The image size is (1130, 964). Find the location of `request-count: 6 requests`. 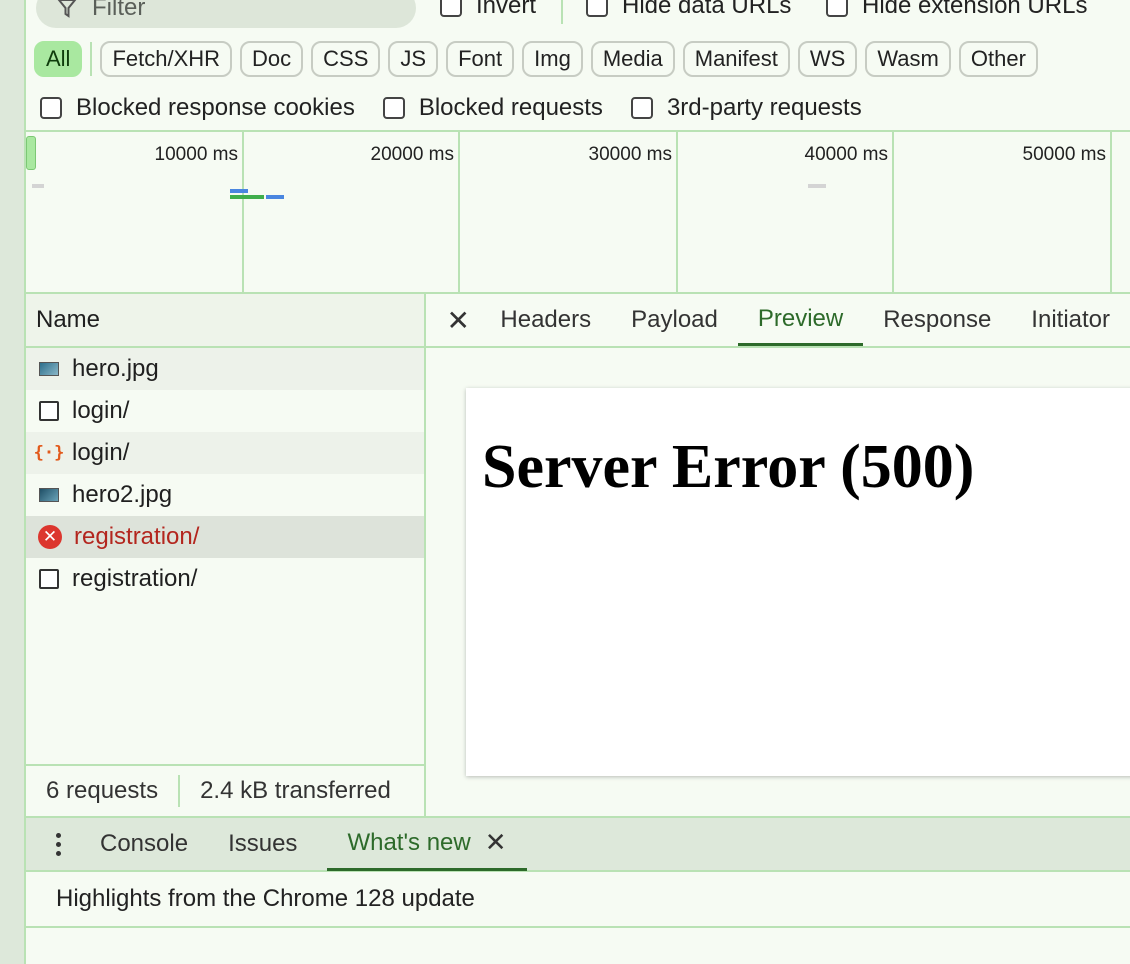

request-count: 6 requests is located at coordinates (102, 790).